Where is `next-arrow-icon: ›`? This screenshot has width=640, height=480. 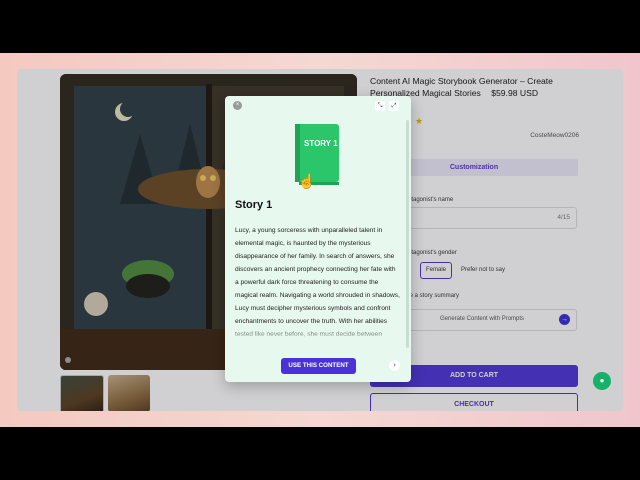 next-arrow-icon: › is located at coordinates (394, 365).